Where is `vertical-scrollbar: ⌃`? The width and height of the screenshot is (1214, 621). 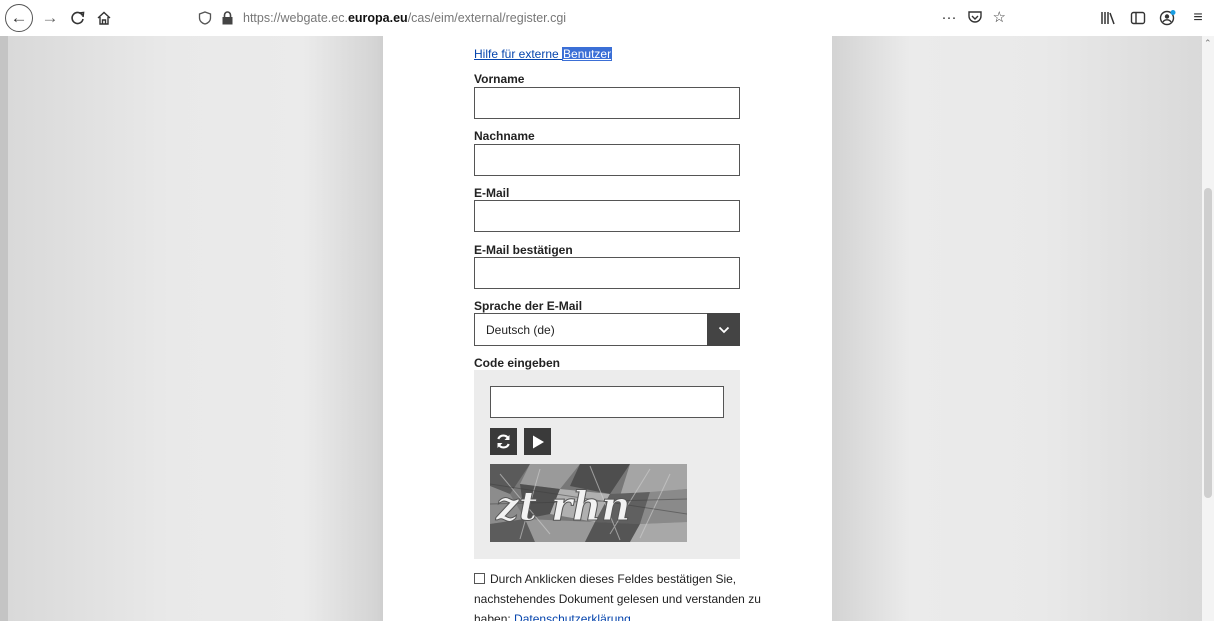 vertical-scrollbar: ⌃ is located at coordinates (1208, 328).